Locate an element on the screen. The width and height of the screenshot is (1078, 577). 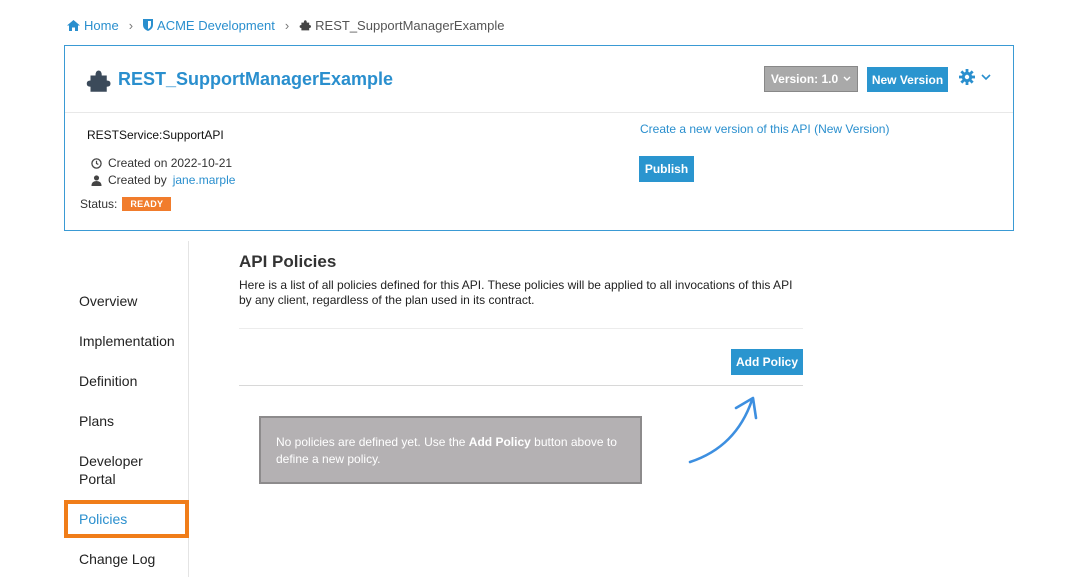
sidebar-item-policies: Policies is located at coordinates (103, 519).